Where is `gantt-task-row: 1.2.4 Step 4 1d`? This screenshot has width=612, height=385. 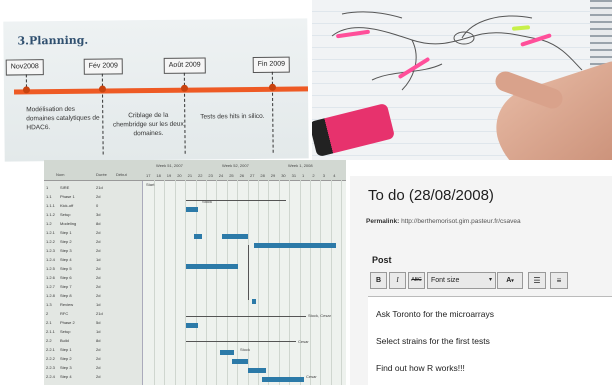
gantt-task-row: 1.2.4 Step 4 1d is located at coordinates (93, 260).